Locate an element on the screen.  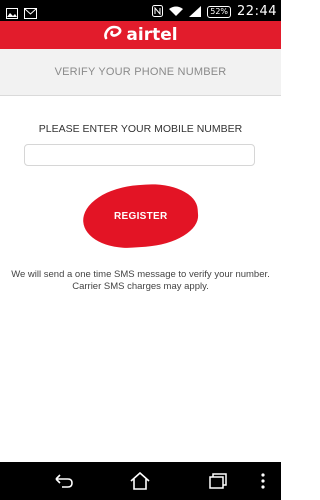
overflow-menu-icon is located at coordinates (263, 481).